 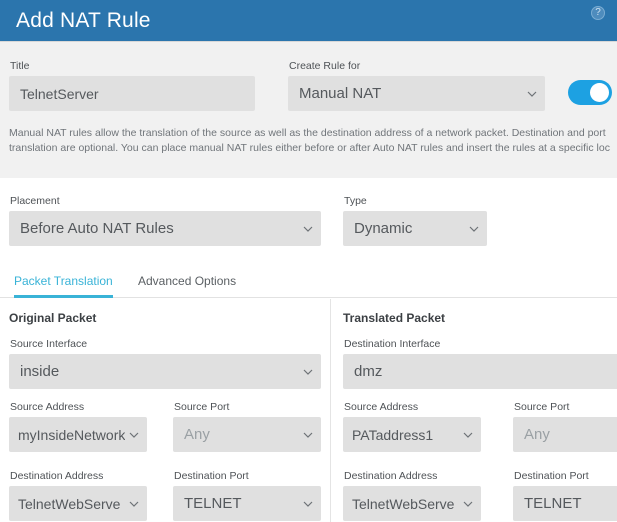 What do you see at coordinates (63, 283) in the screenshot?
I see `tab-packet-translation: Packet Translation` at bounding box center [63, 283].